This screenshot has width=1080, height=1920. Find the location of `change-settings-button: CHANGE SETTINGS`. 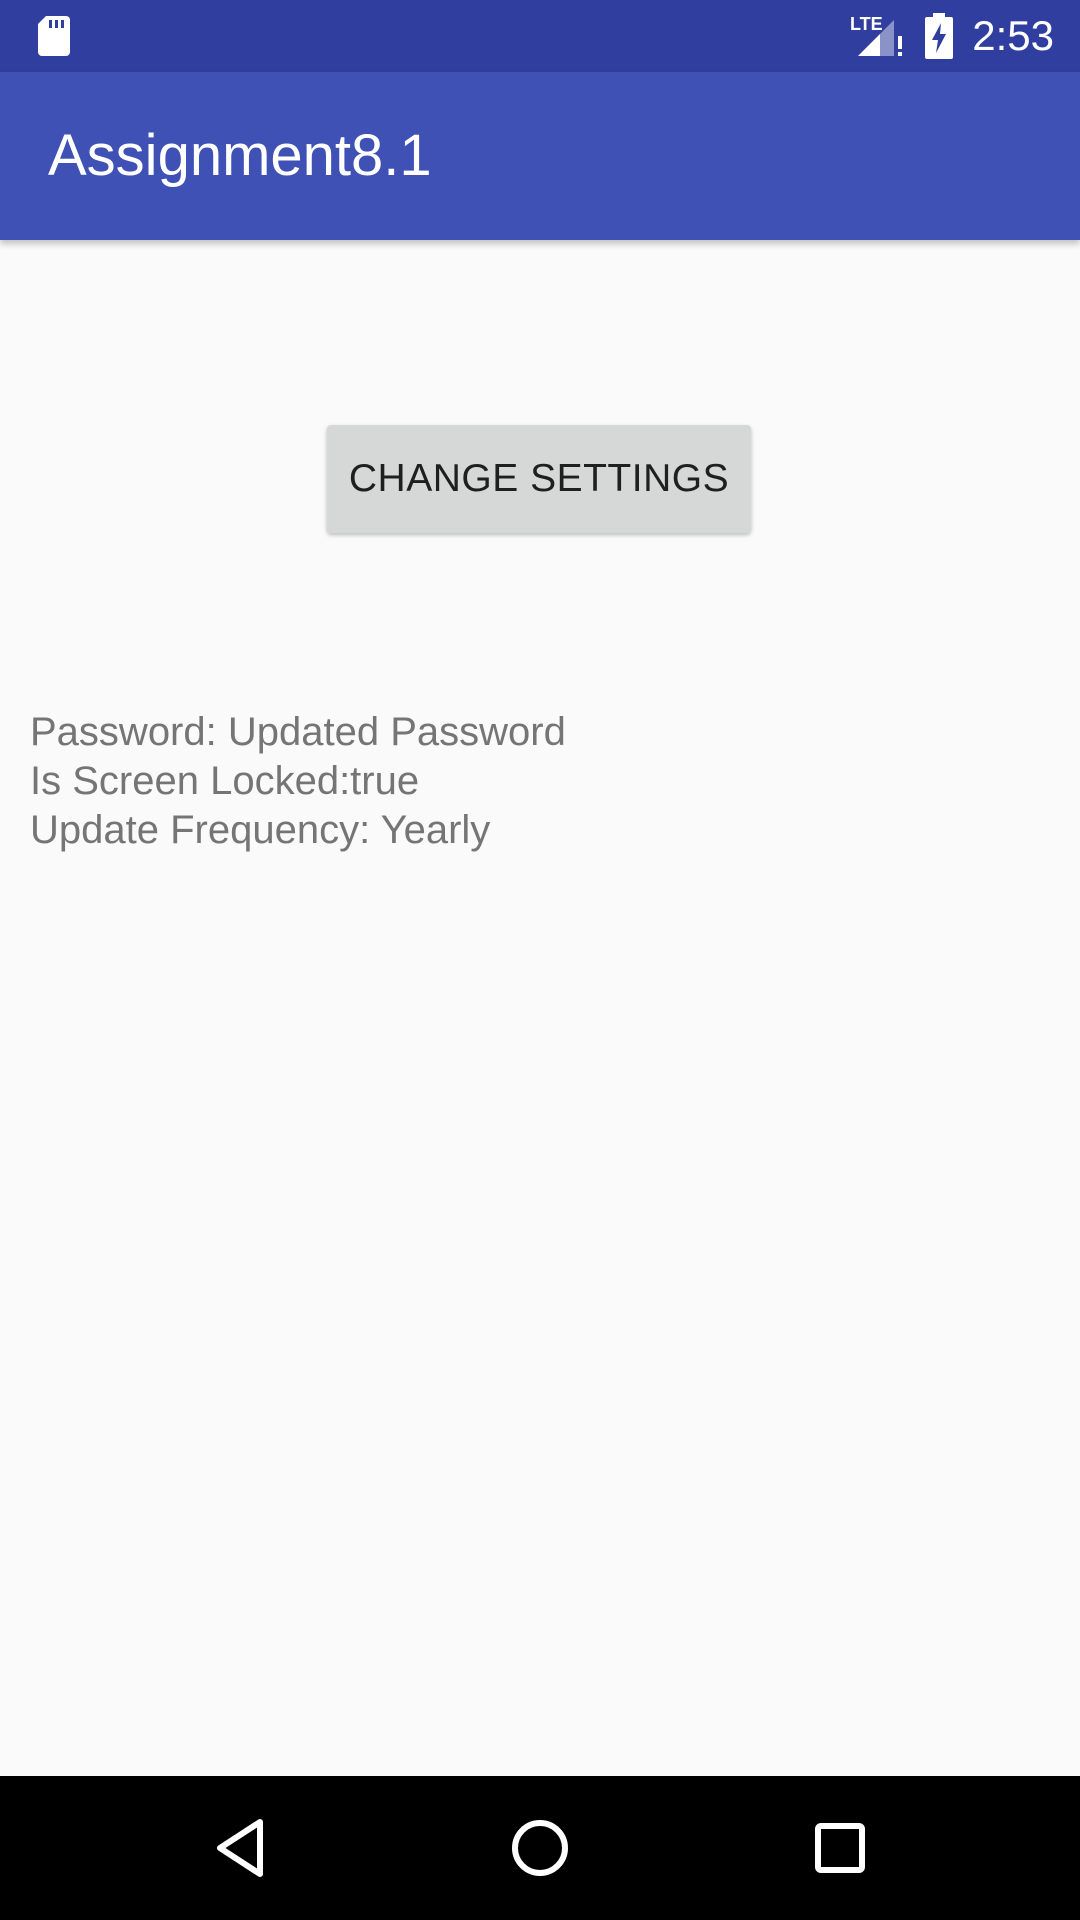

change-settings-button: CHANGE SETTINGS is located at coordinates (539, 479).